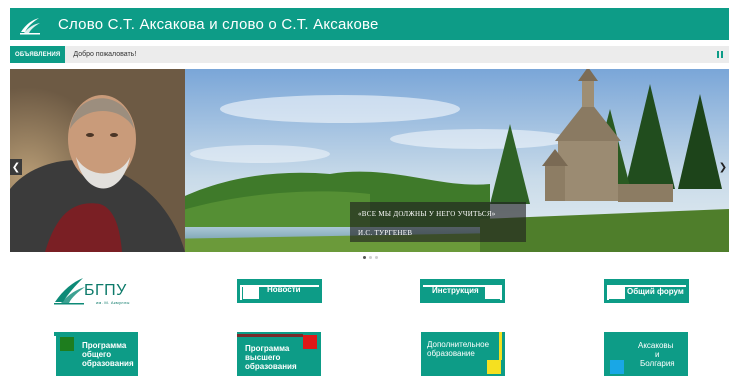 This screenshot has height=376, width=729. What do you see at coordinates (38, 54) in the screenshot?
I see `announcements-badge: ОБЪЯВЛЕНИЯ` at bounding box center [38, 54].